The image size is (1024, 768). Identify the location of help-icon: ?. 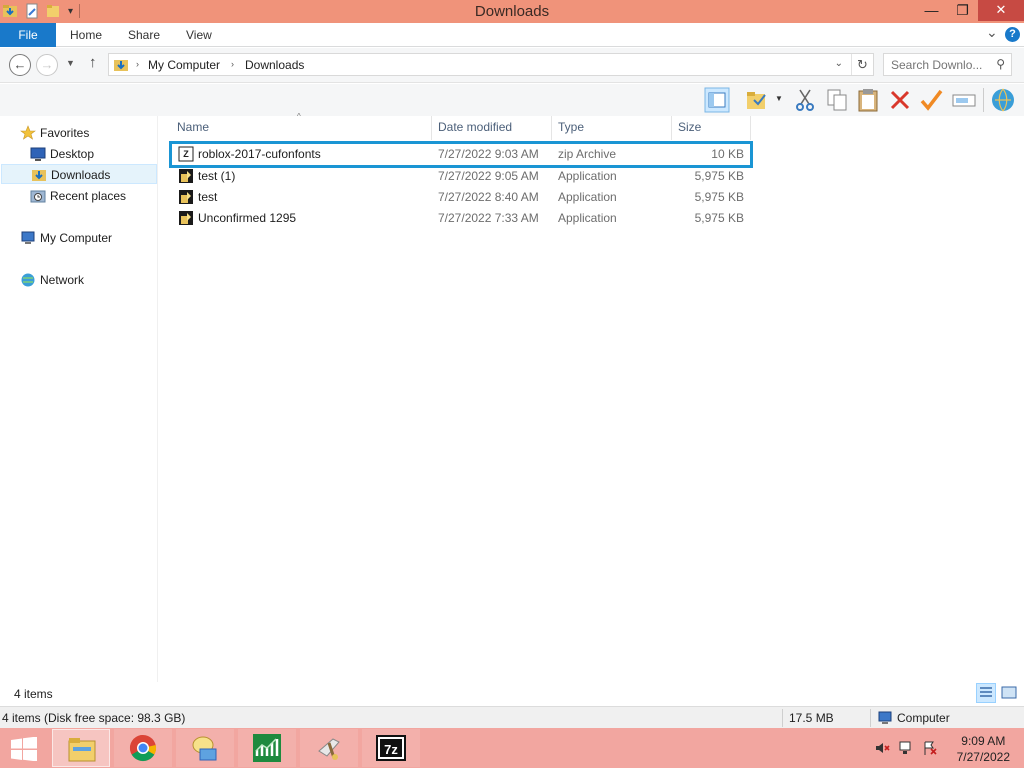
(1012, 34).